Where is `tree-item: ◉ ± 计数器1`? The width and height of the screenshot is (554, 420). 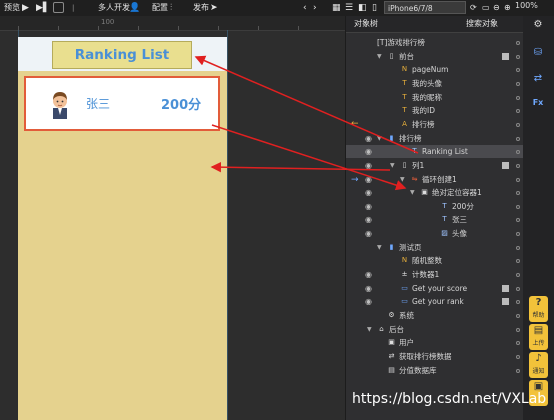
tree-item: ◉ ± 计数器1 is located at coordinates (435, 274).